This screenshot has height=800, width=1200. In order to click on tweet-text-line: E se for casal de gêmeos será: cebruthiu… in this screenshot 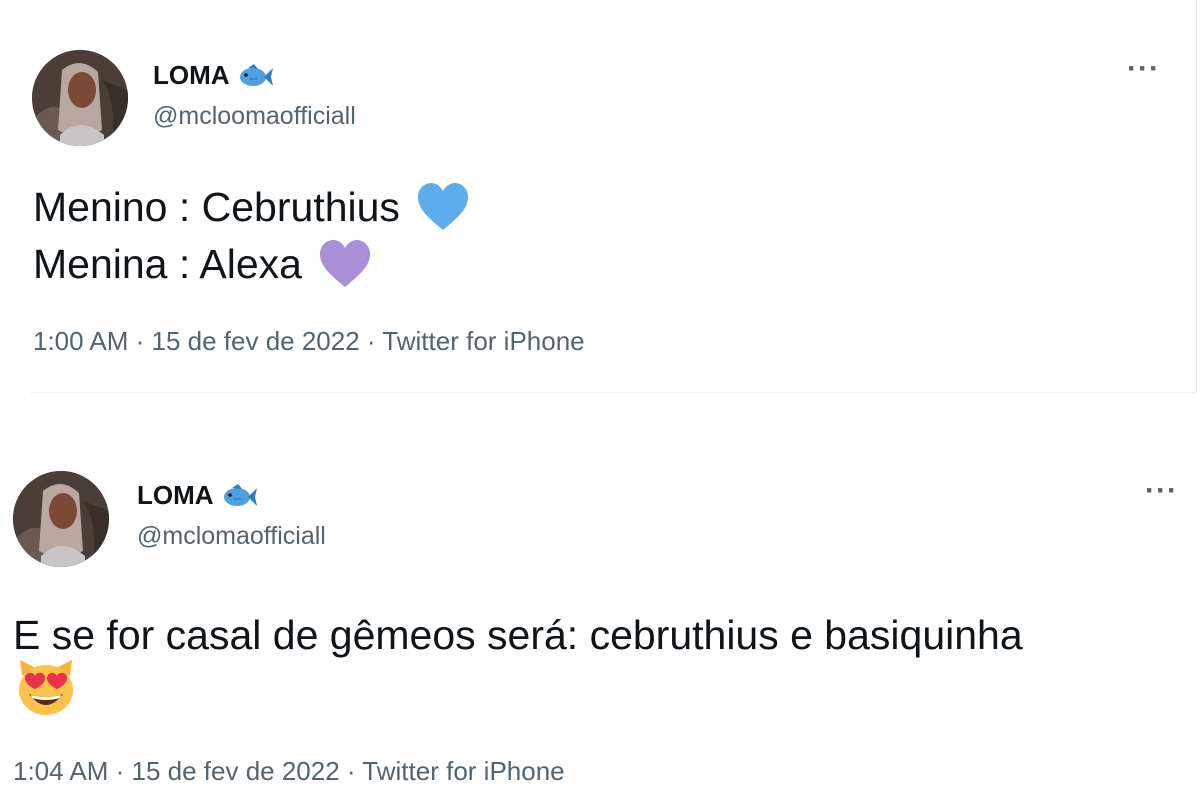, I will do `click(518, 635)`.